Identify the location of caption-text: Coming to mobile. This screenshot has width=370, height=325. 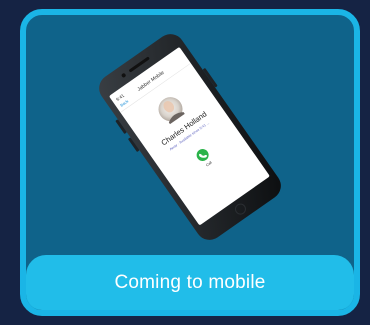
(190, 282).